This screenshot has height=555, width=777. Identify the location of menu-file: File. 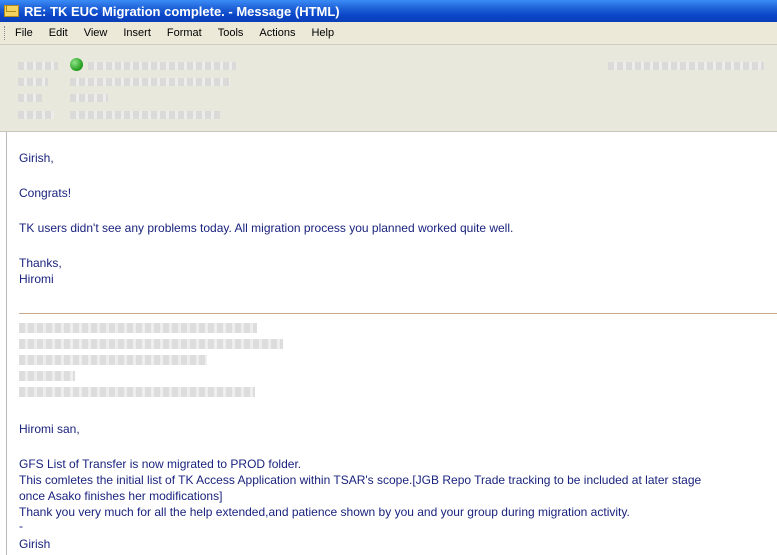
(24, 33).